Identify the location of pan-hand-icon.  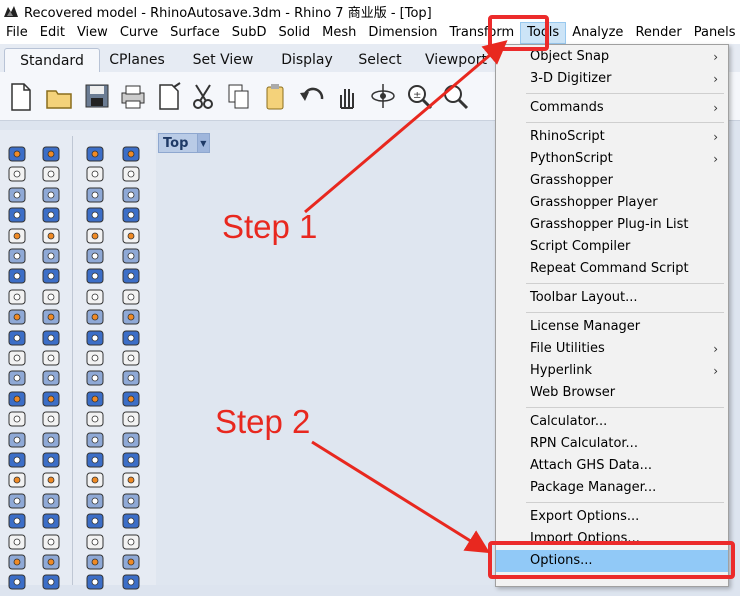
(347, 96).